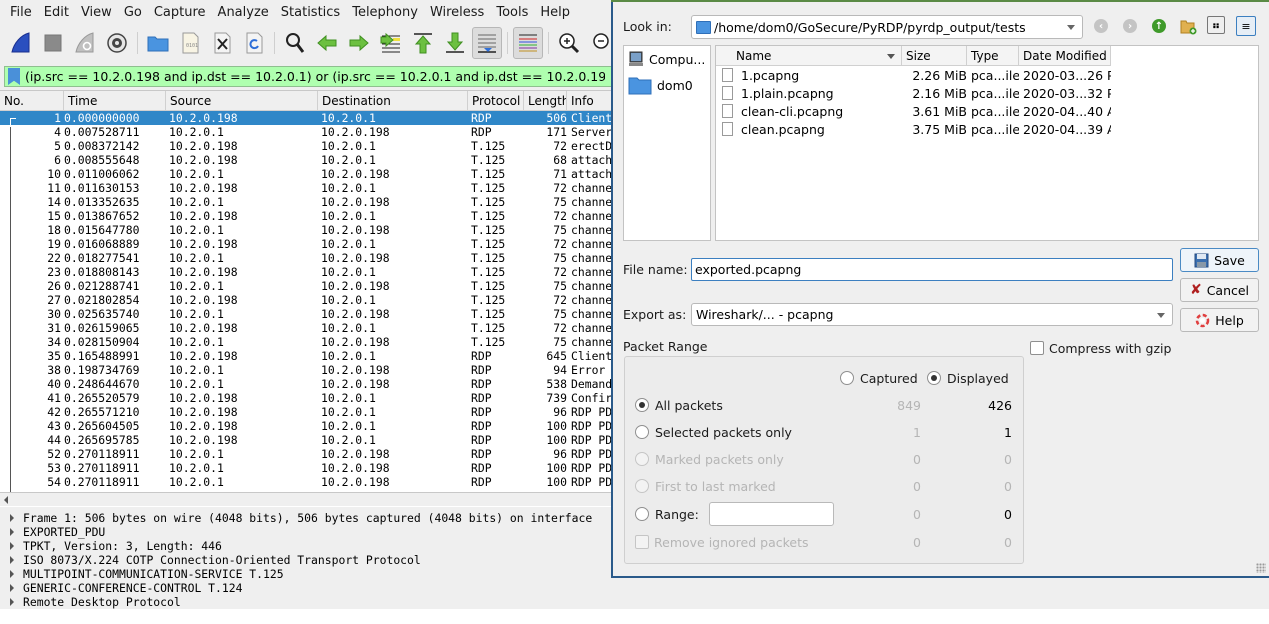  I want to click on file-name-input: exported.pcapng, so click(932, 269).